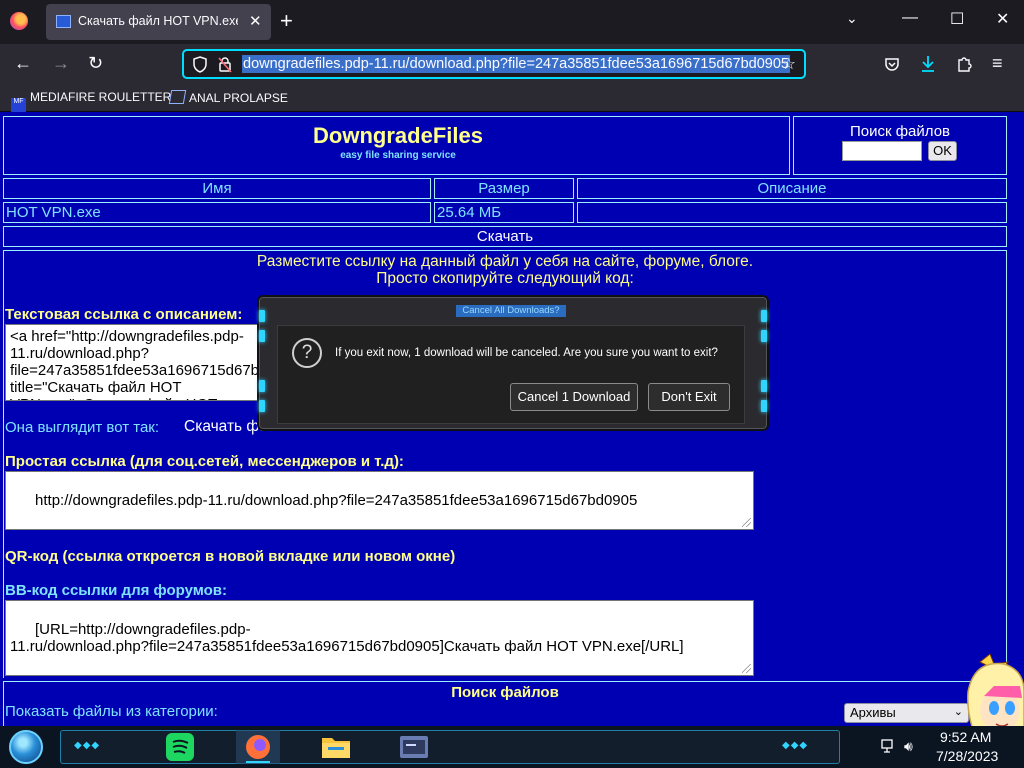 This screenshot has width=1024, height=768. Describe the element at coordinates (873, 712) in the screenshot. I see `category-selected: Архивы` at that location.